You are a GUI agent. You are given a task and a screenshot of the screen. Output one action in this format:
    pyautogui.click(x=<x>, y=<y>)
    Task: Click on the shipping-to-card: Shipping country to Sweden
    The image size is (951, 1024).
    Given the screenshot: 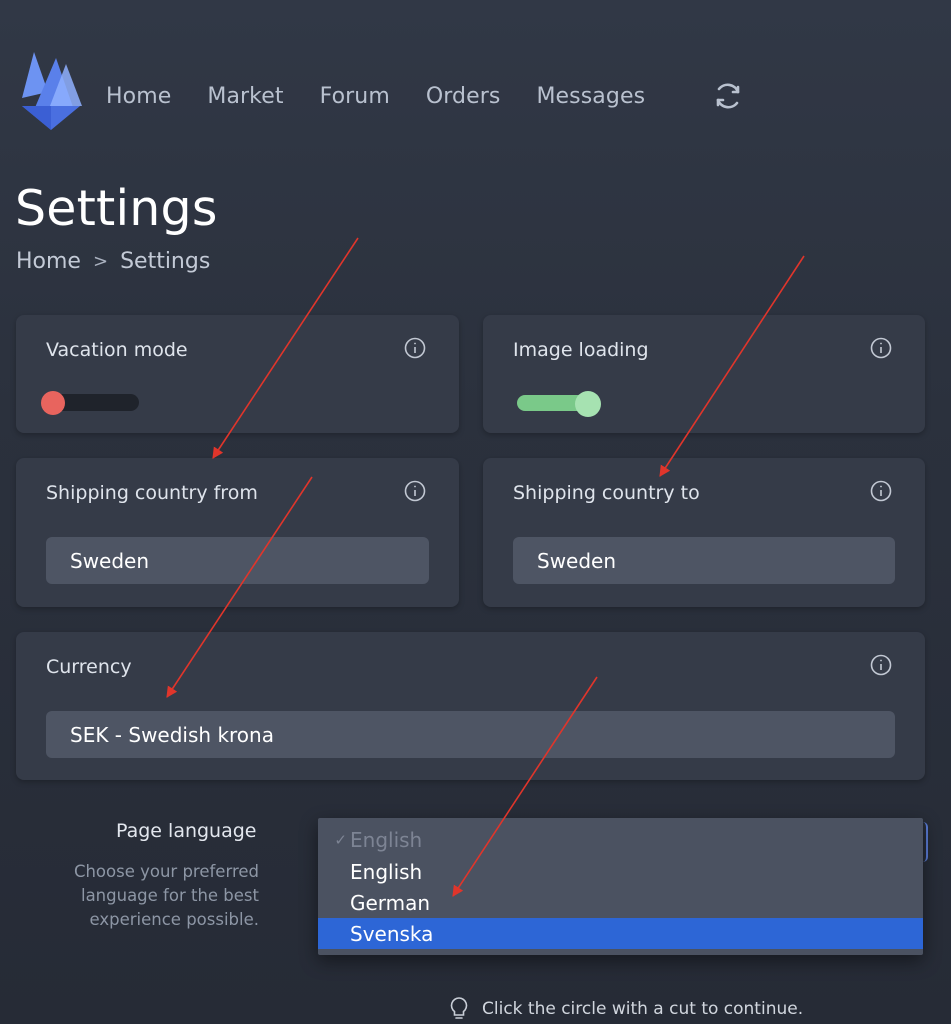 What is the action you would take?
    pyautogui.click(x=704, y=532)
    